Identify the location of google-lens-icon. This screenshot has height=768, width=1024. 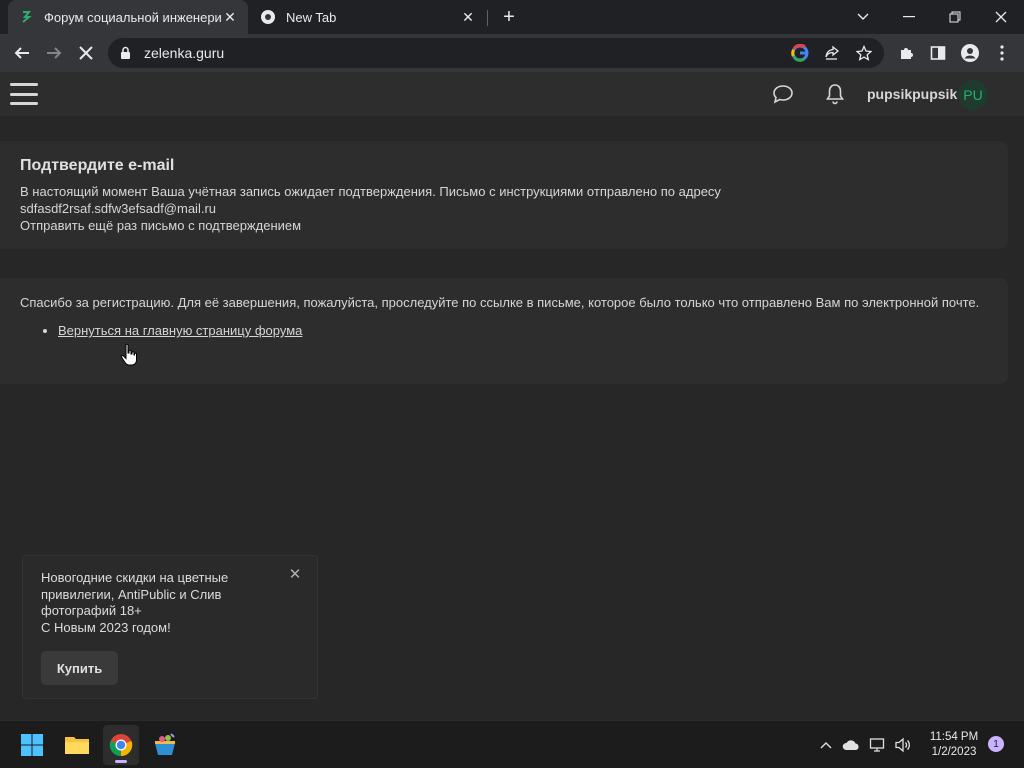
(800, 53).